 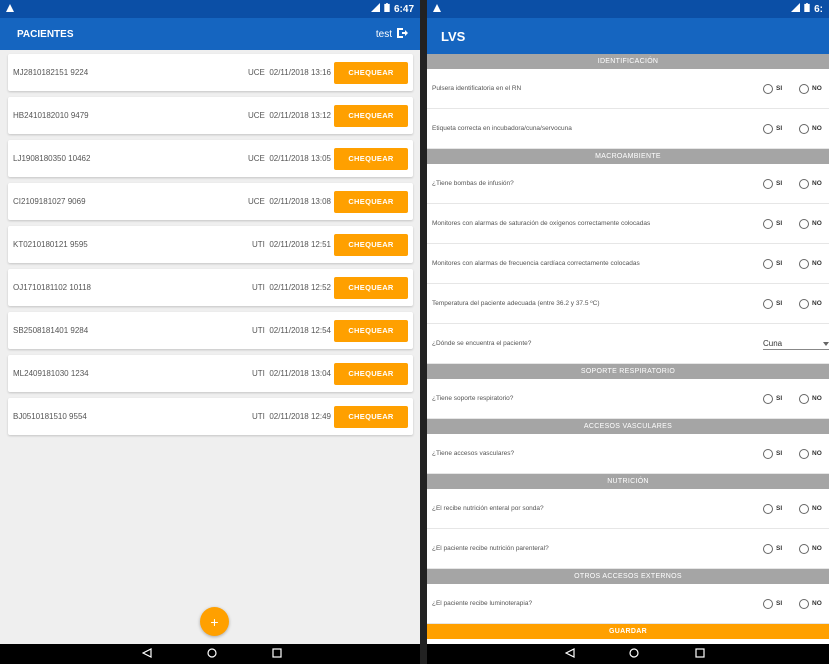 What do you see at coordinates (214, 621) in the screenshot?
I see `add-button: +` at bounding box center [214, 621].